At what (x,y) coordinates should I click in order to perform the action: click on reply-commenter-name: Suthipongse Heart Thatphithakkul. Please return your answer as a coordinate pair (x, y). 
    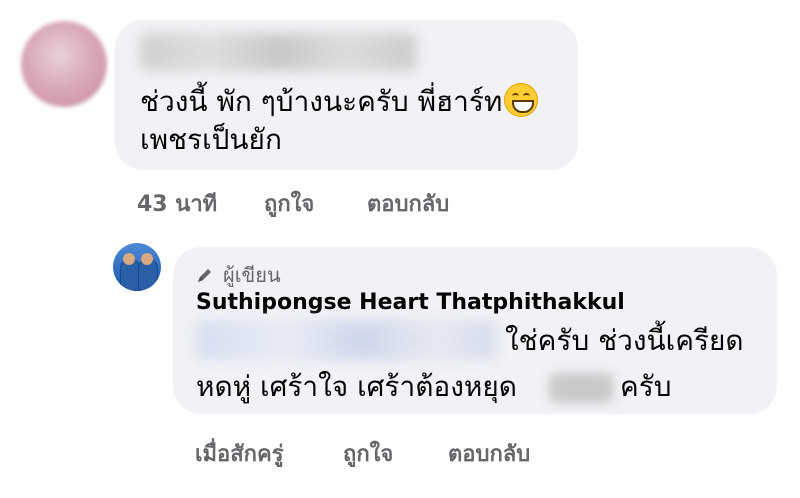
    Looking at the image, I should click on (410, 302).